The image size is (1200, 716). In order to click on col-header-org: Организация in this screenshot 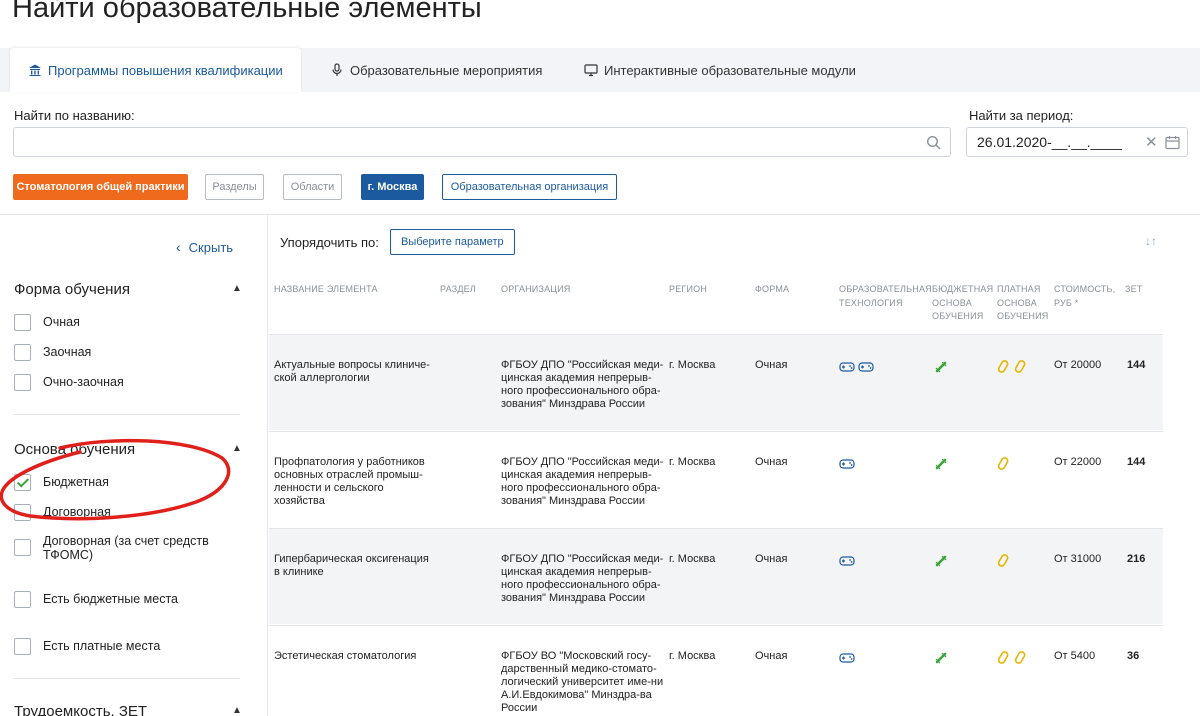, I will do `click(536, 290)`.